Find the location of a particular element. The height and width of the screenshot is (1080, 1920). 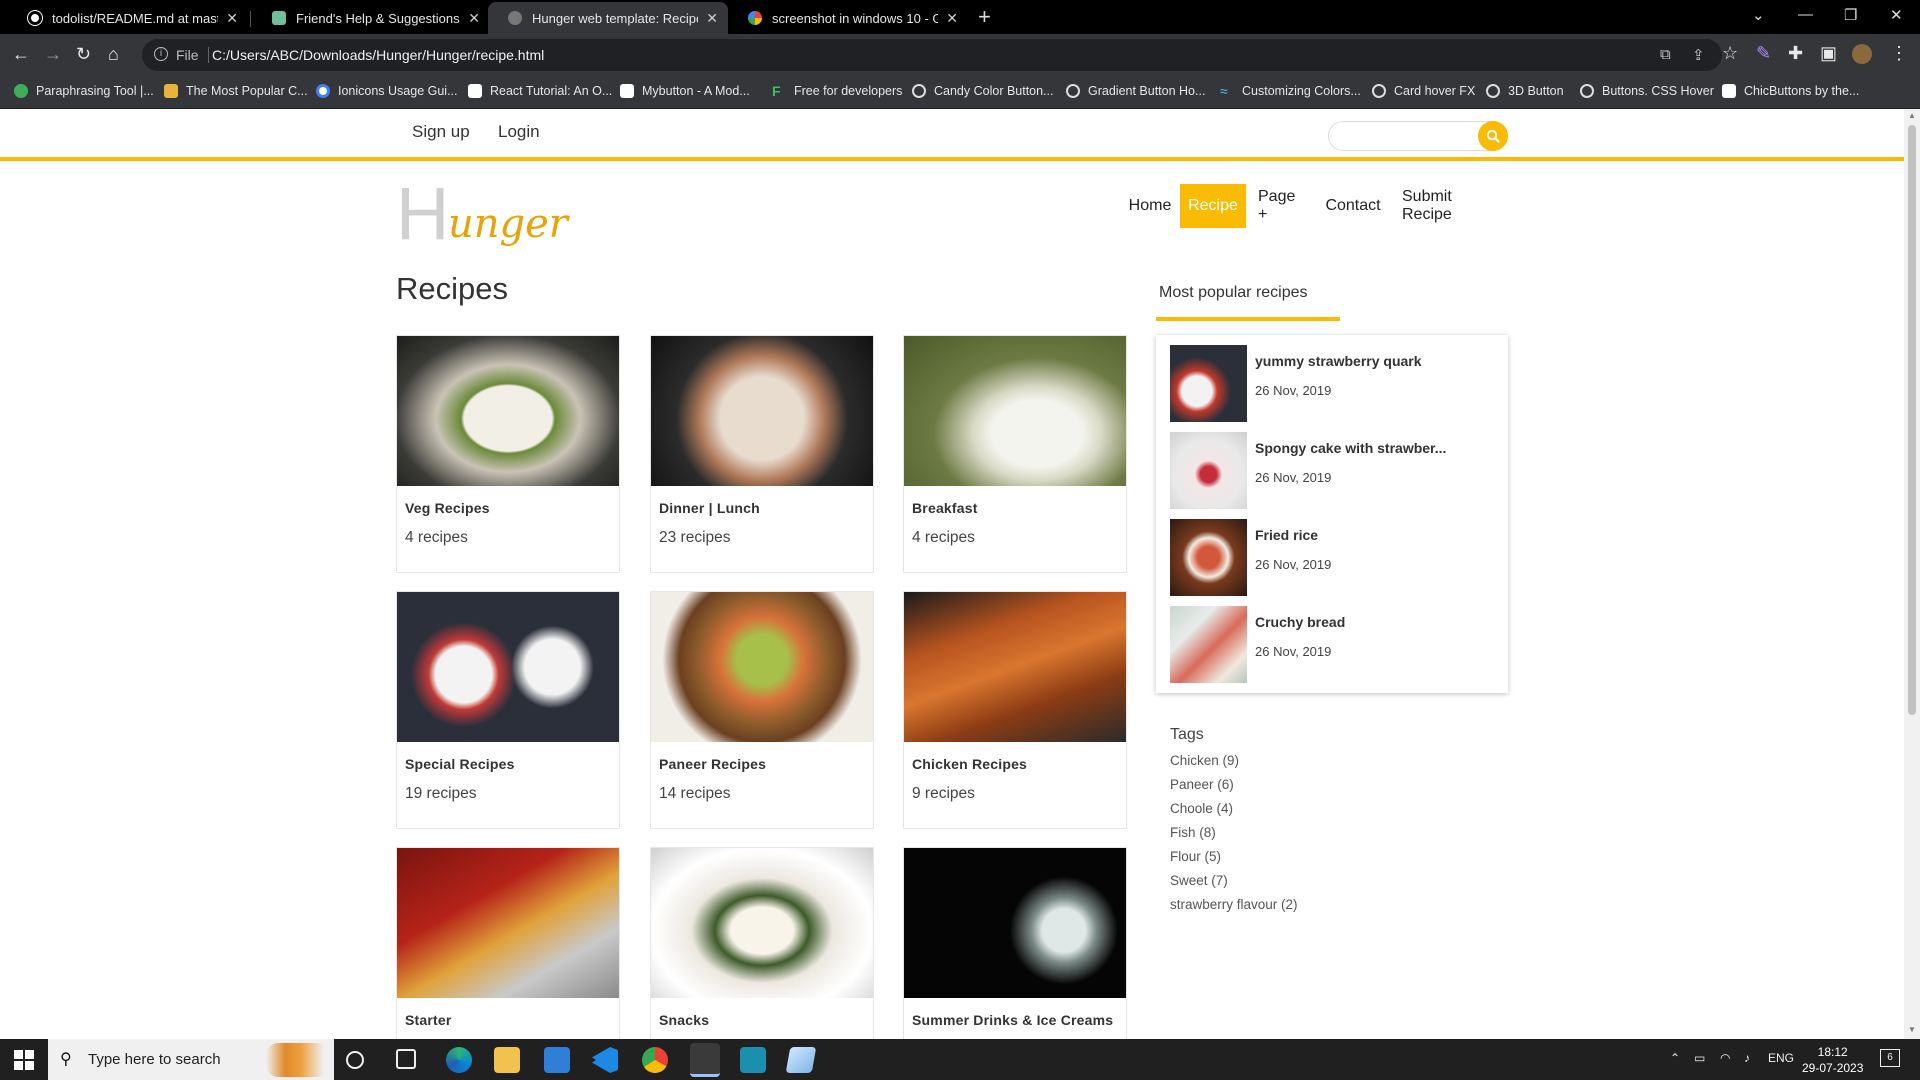

bookmark-item: F Free for developers is located at coordinates (837, 91).